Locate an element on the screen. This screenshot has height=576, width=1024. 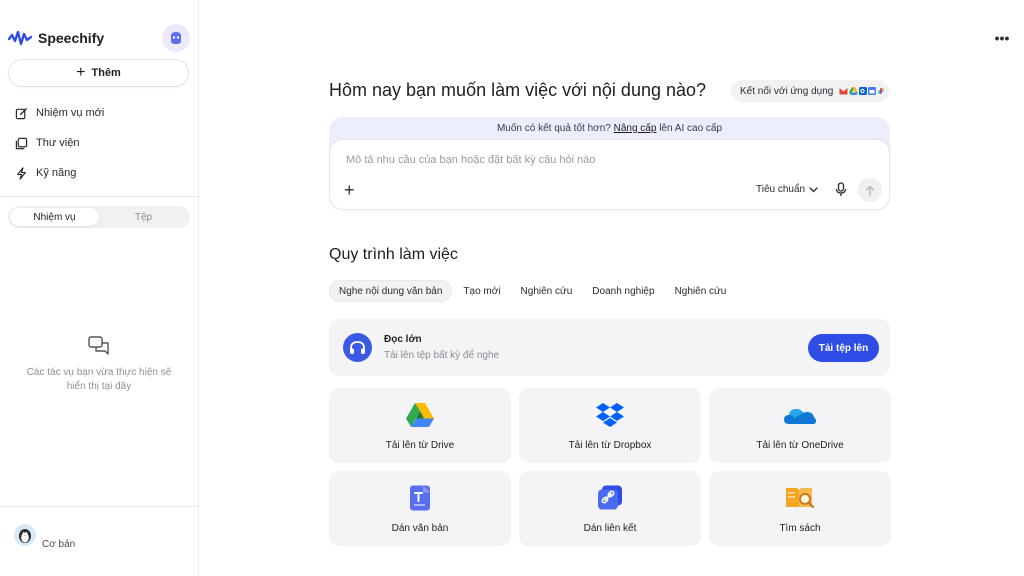
sidebar-item-new-task: Nhiệm vụ mới is located at coordinates (99, 113).